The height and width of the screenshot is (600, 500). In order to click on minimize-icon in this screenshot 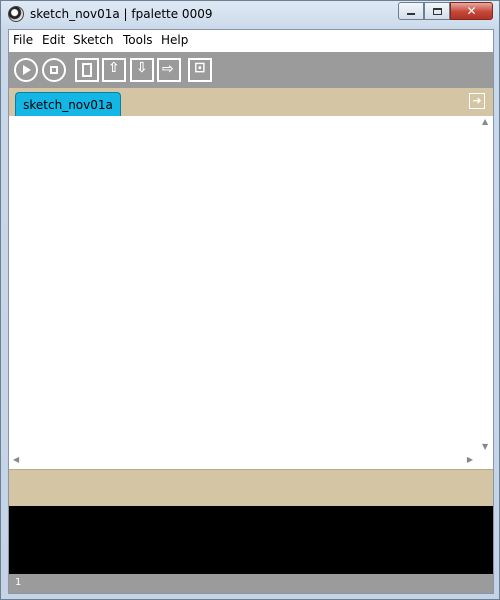, I will do `click(411, 14)`.